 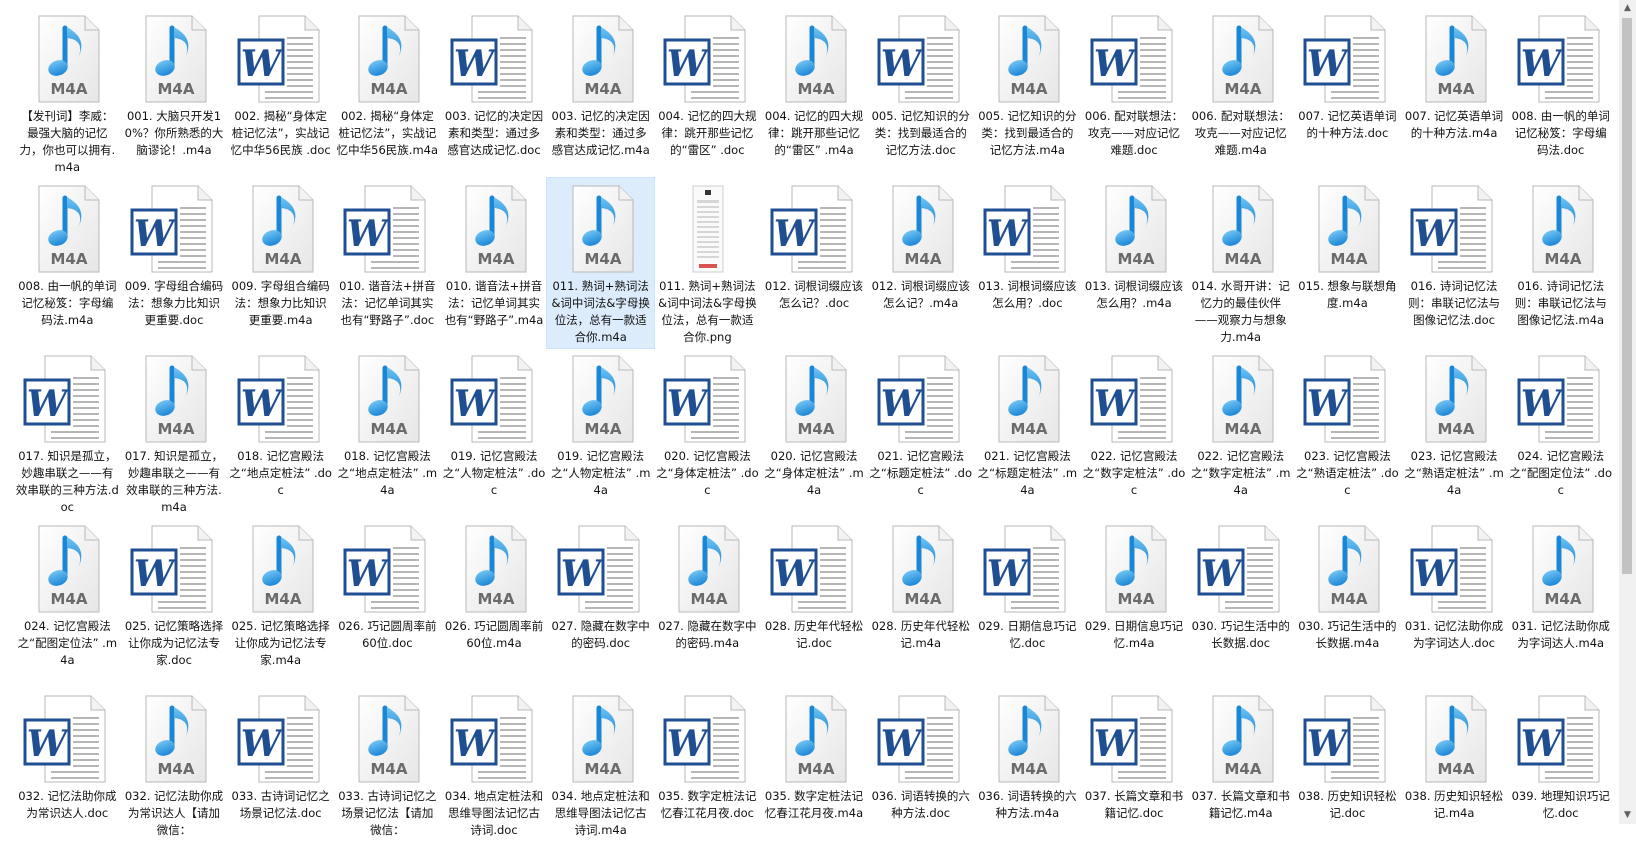 What do you see at coordinates (920, 773) in the screenshot?
I see `file-item: W 036. 词语转换的六种方法.doc` at bounding box center [920, 773].